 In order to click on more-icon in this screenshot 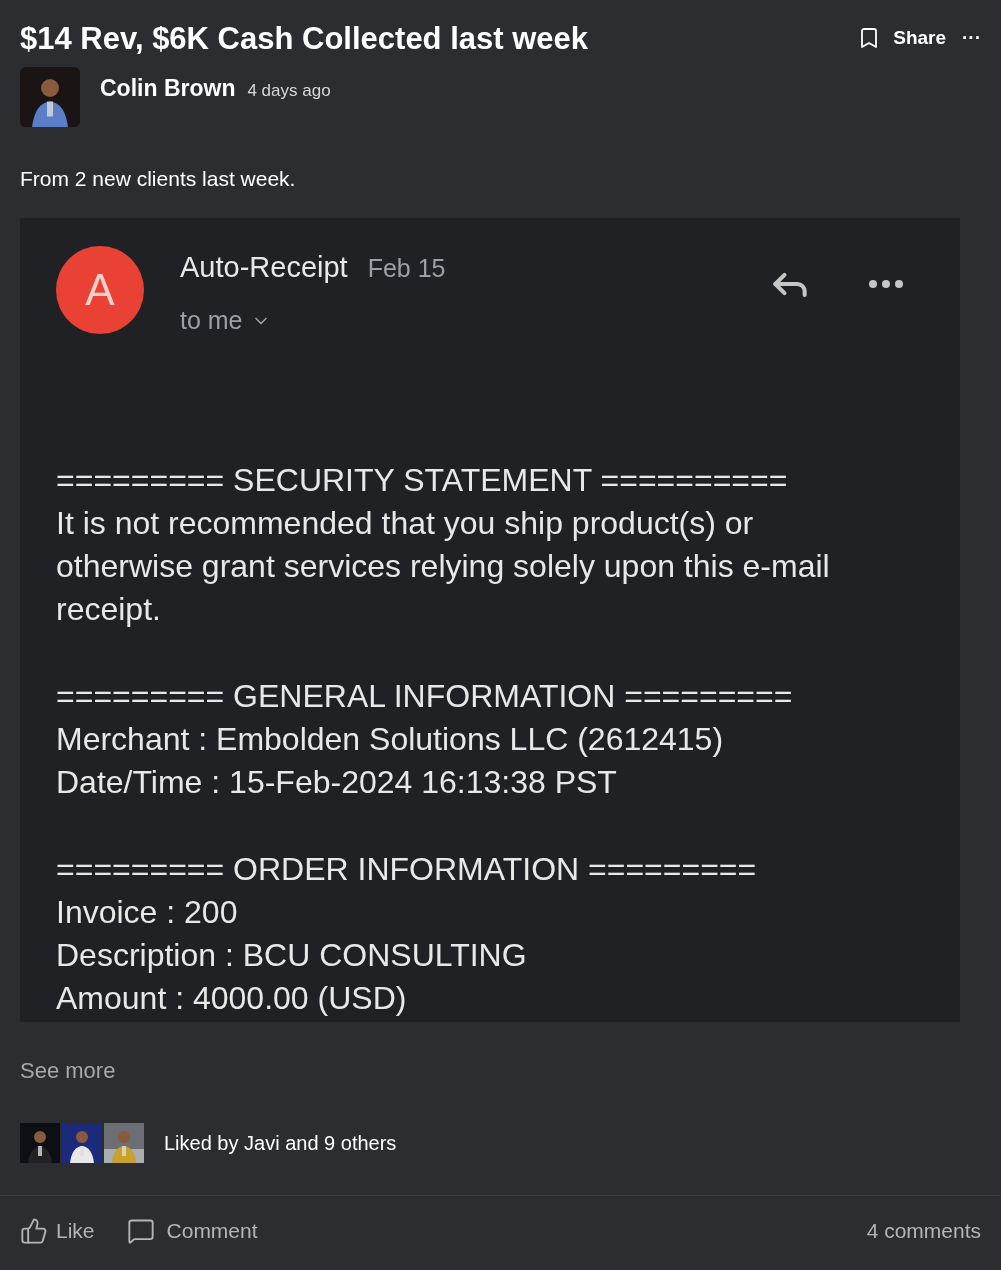, I will do `click(886, 284)`.